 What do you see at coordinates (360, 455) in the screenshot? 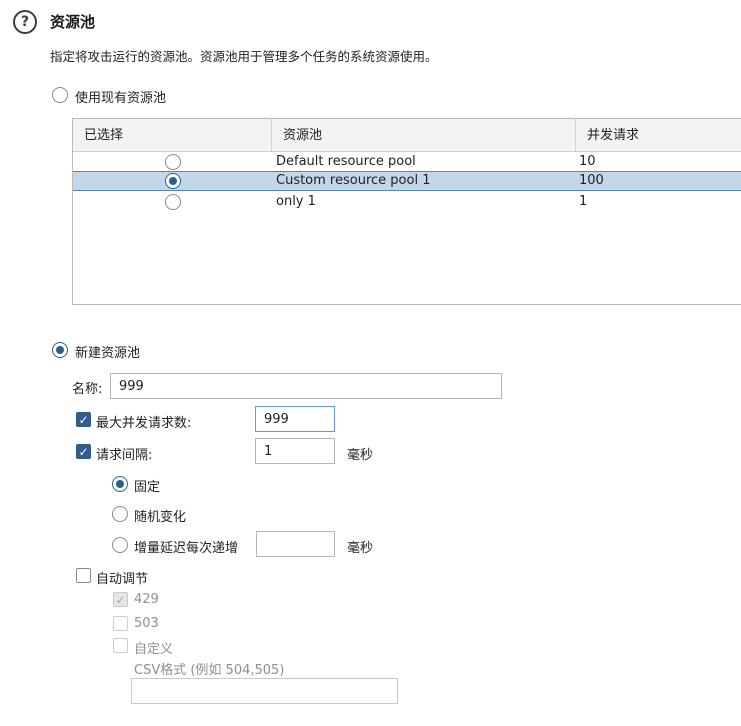
I see `request-delay-unit: 毫秒` at bounding box center [360, 455].